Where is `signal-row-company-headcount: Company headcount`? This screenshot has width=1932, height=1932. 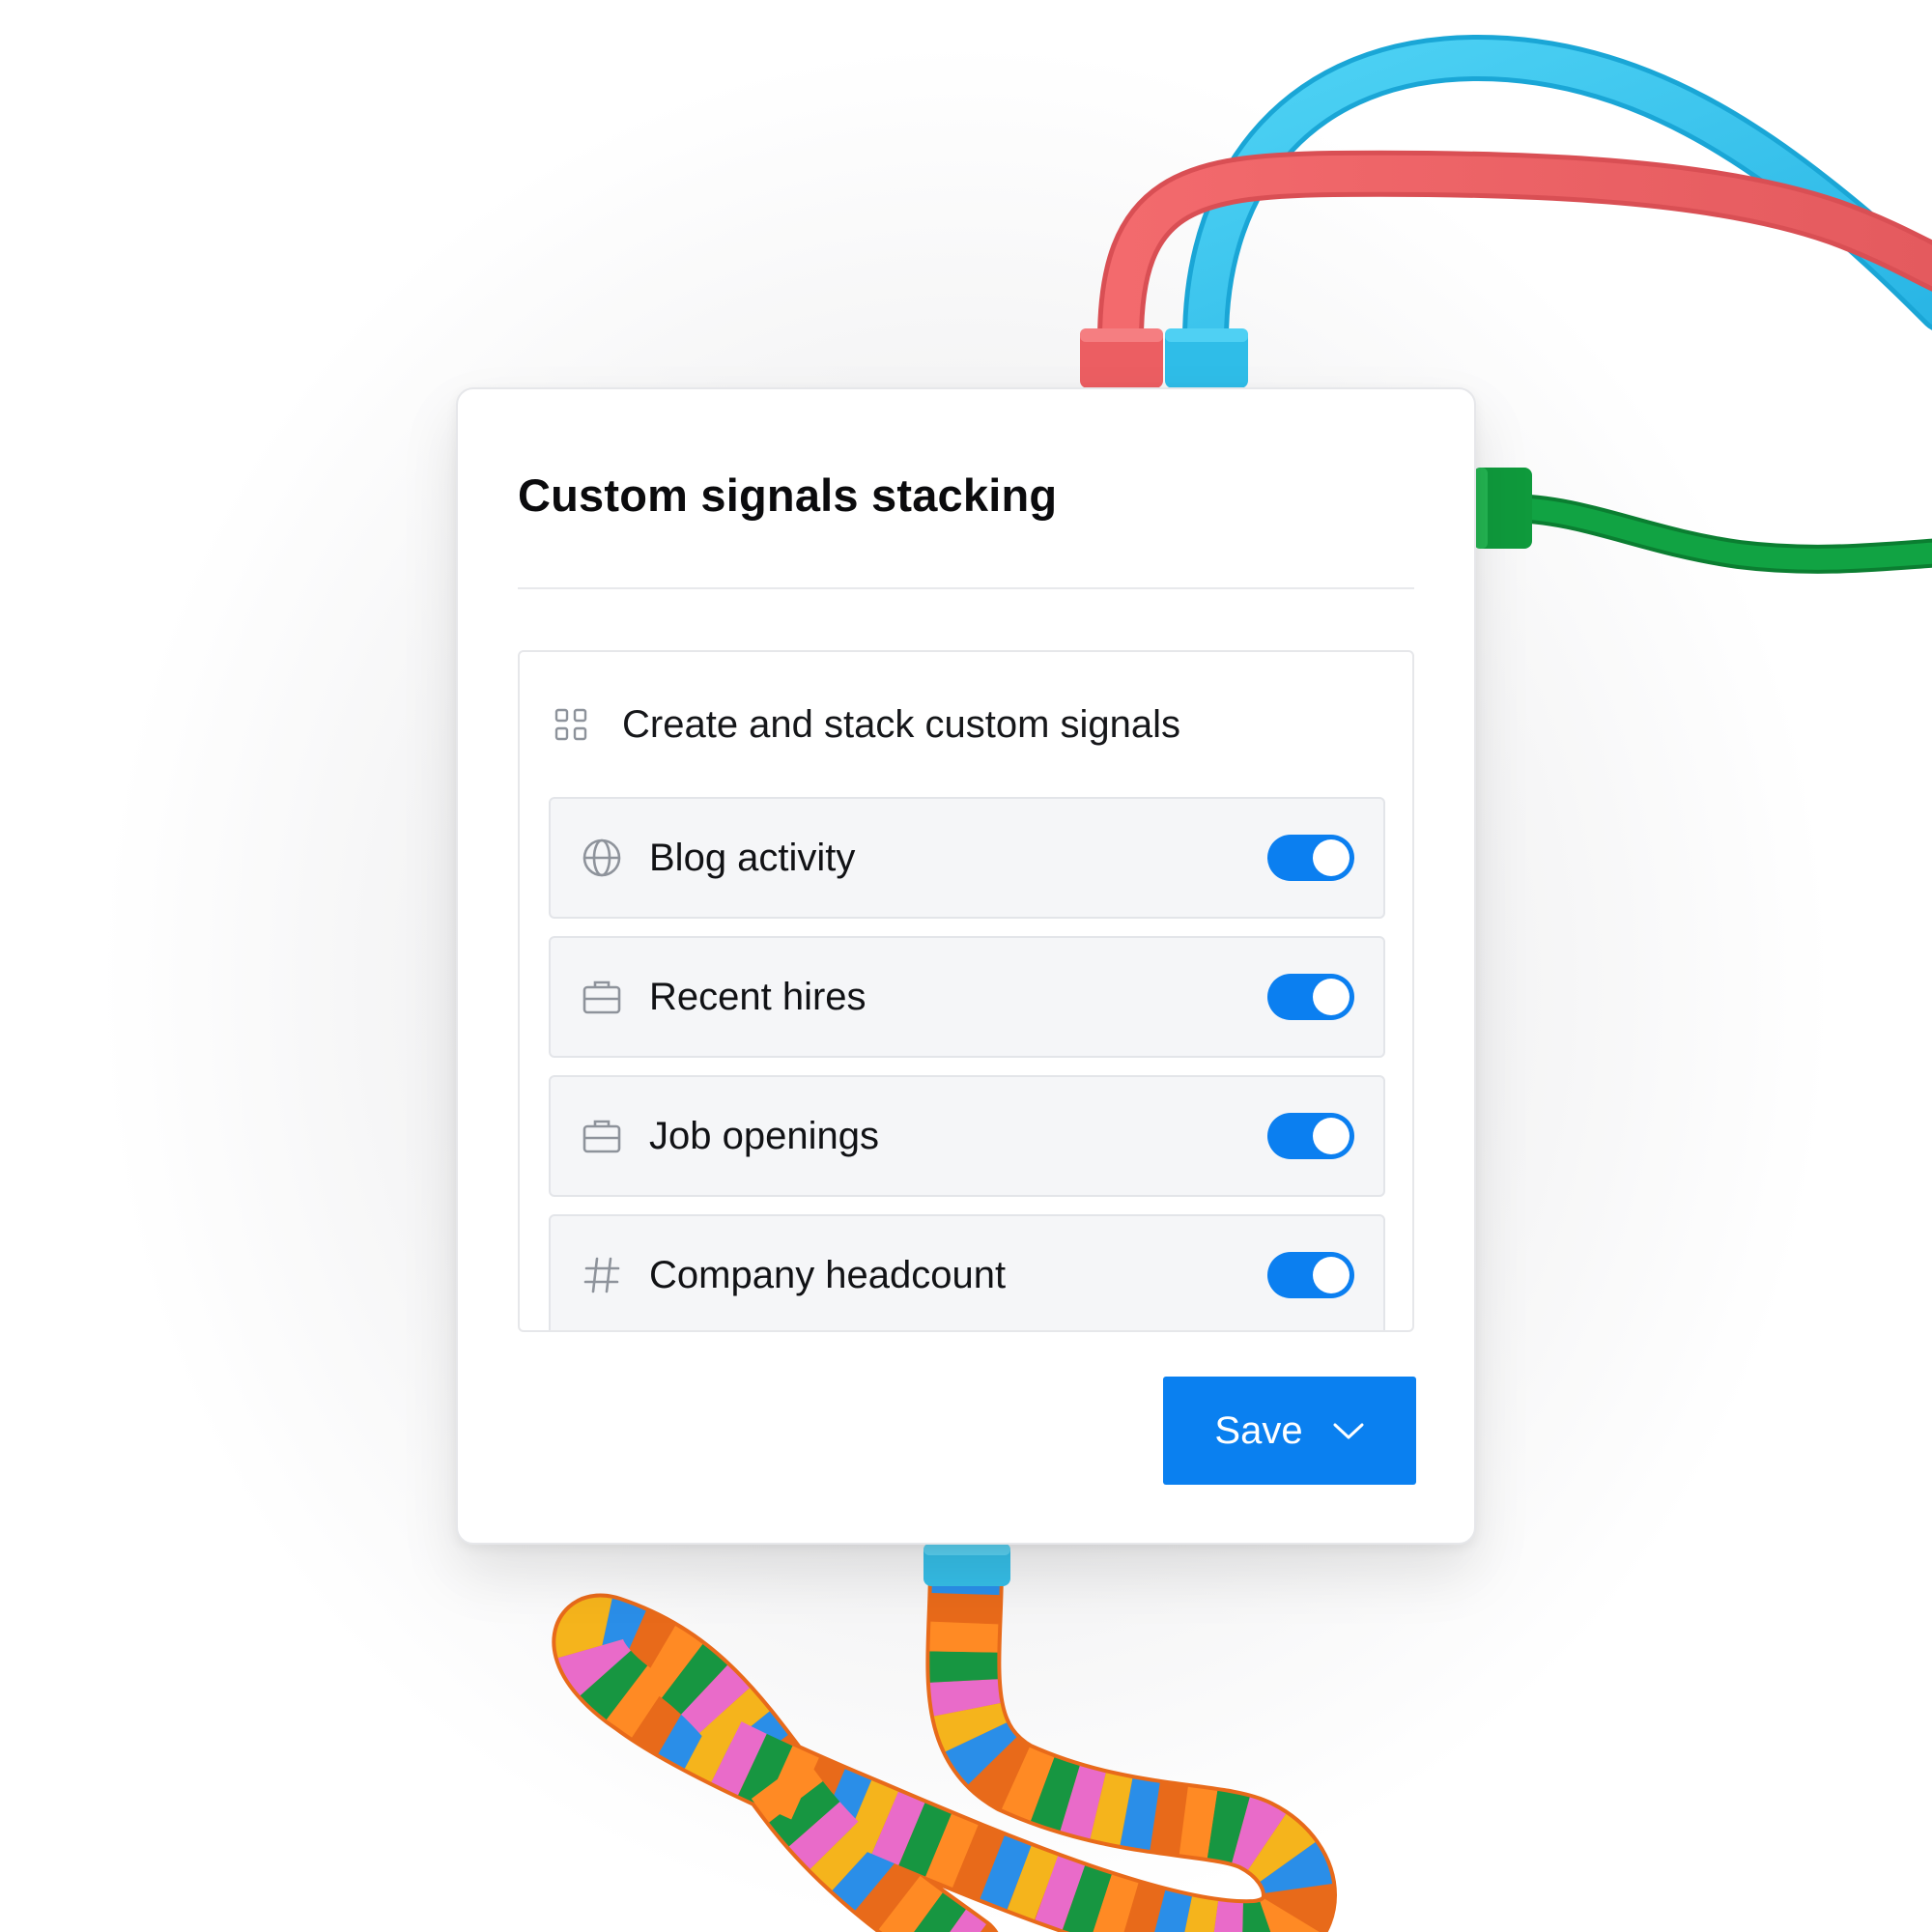
signal-row-company-headcount: Company headcount is located at coordinates (967, 1272).